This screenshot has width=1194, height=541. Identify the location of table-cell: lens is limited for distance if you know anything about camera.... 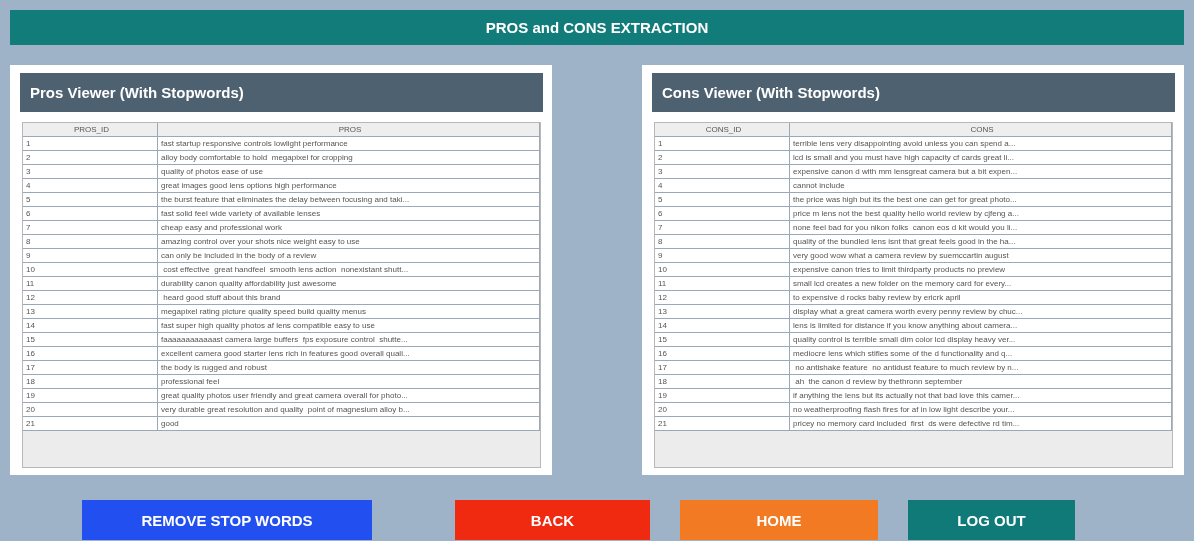
(981, 325).